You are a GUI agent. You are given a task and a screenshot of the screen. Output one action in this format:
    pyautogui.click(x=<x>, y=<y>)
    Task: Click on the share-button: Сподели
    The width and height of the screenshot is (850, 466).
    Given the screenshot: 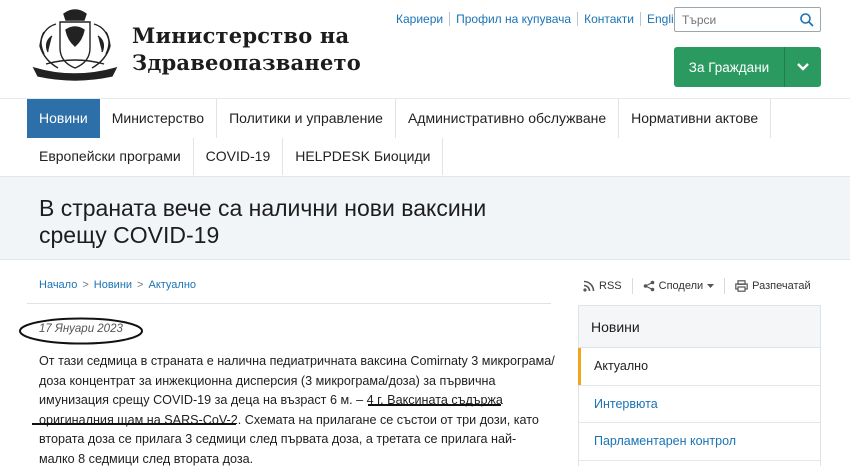 What is the action you would take?
    pyautogui.click(x=679, y=286)
    